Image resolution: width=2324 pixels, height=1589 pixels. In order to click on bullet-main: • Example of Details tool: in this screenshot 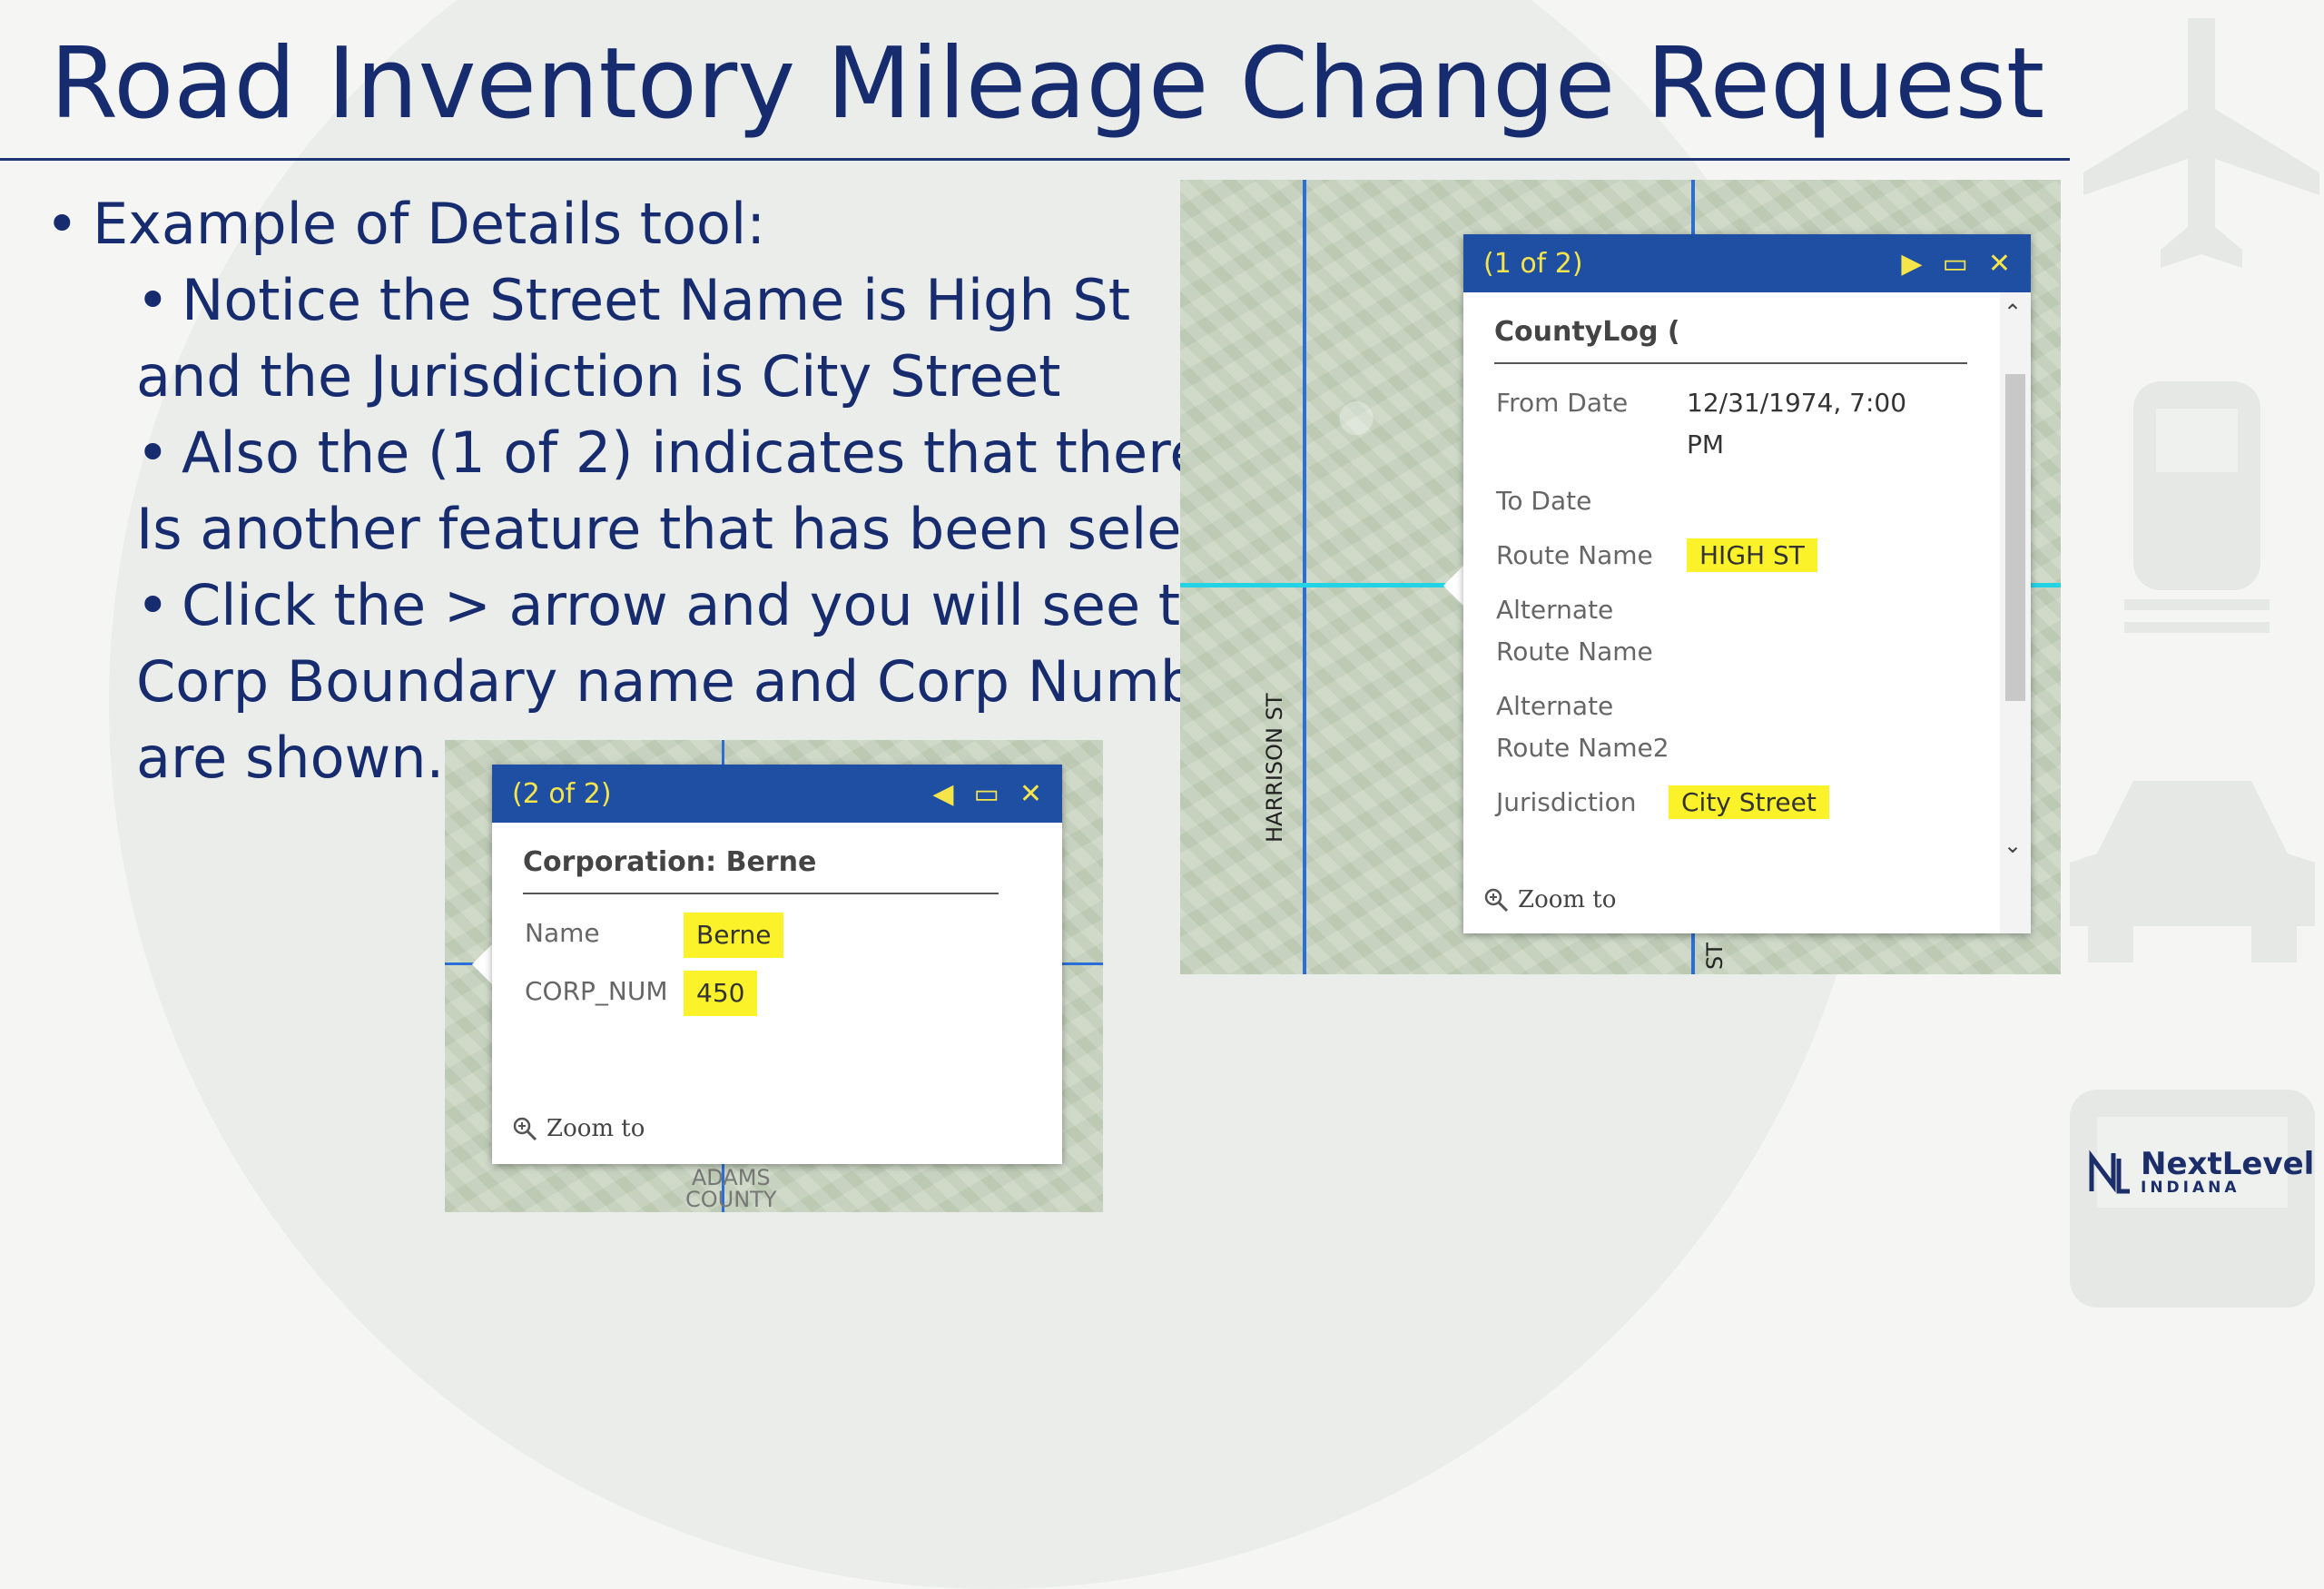, I will do `click(675, 224)`.